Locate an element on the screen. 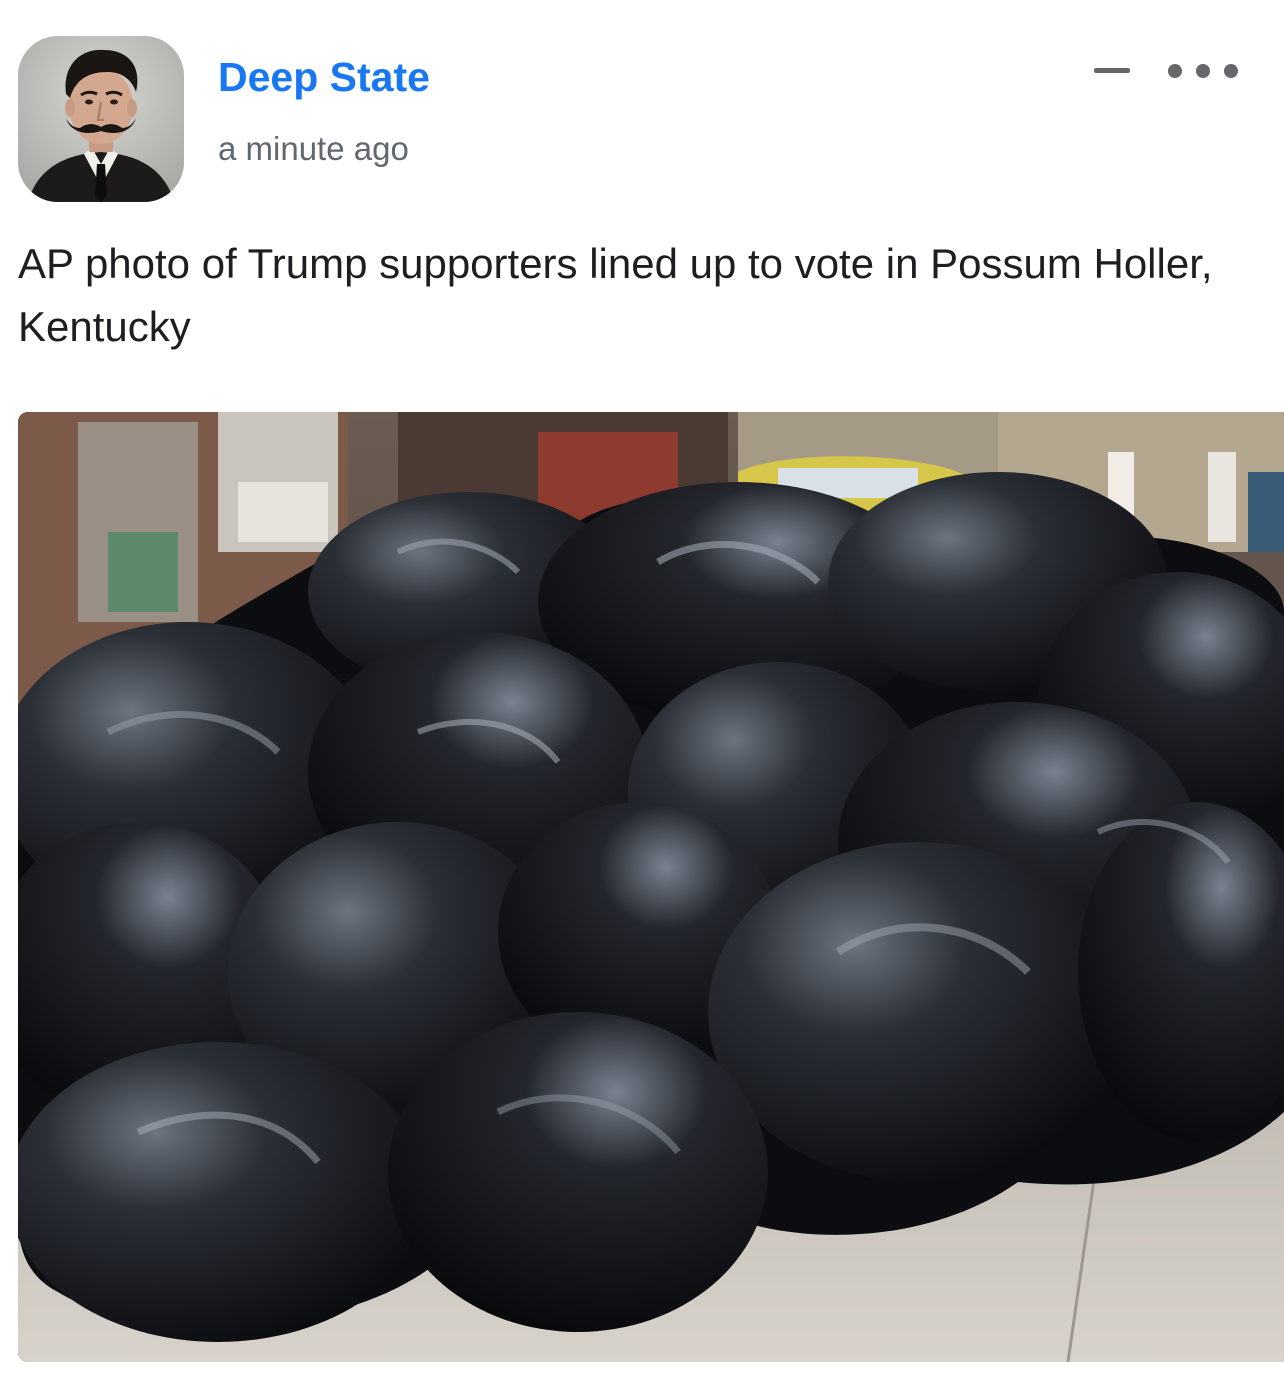 The image size is (1284, 1380). profile-portrait-icon is located at coordinates (101, 119).